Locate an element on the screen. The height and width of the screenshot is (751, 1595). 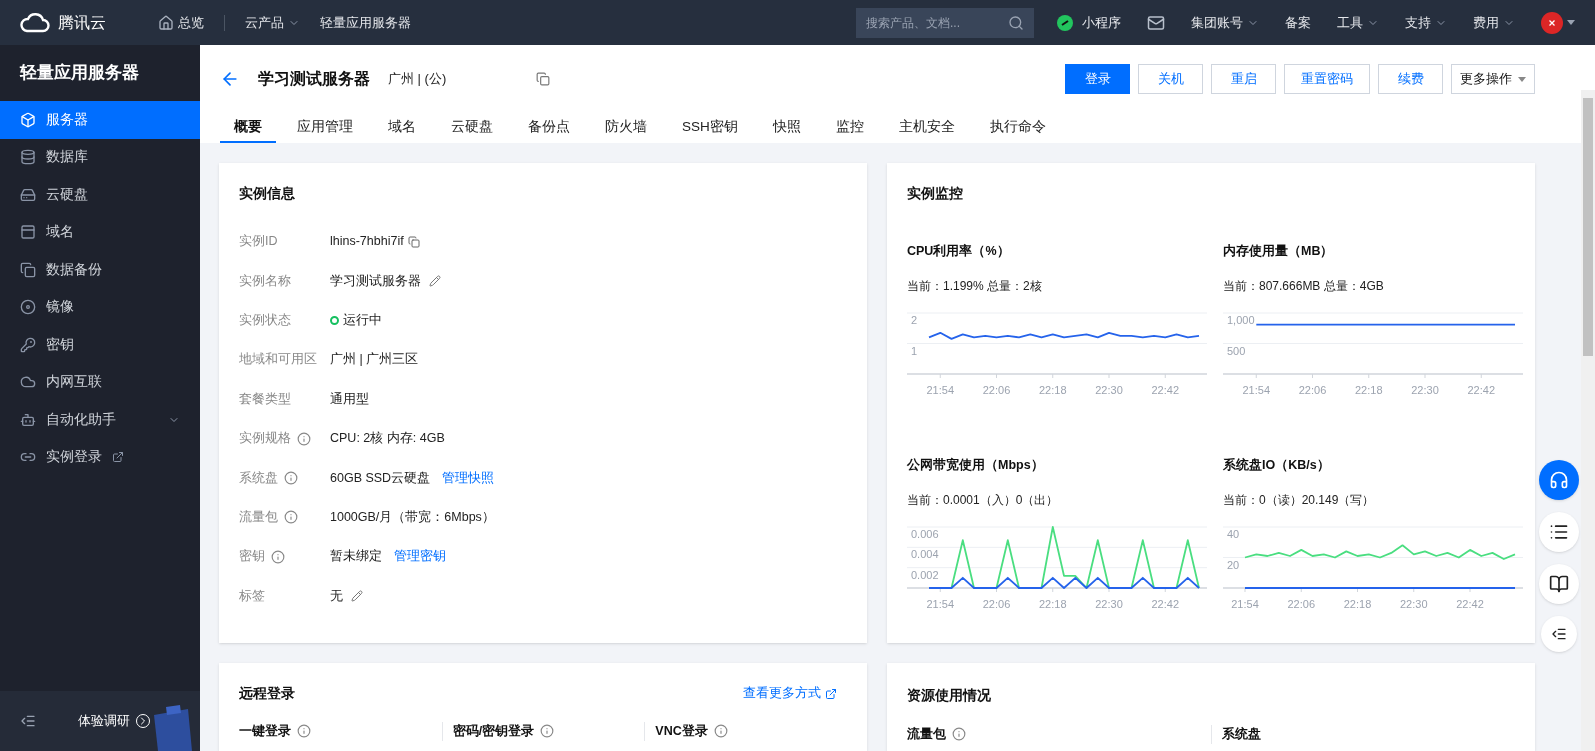
list-button is located at coordinates (1559, 532).